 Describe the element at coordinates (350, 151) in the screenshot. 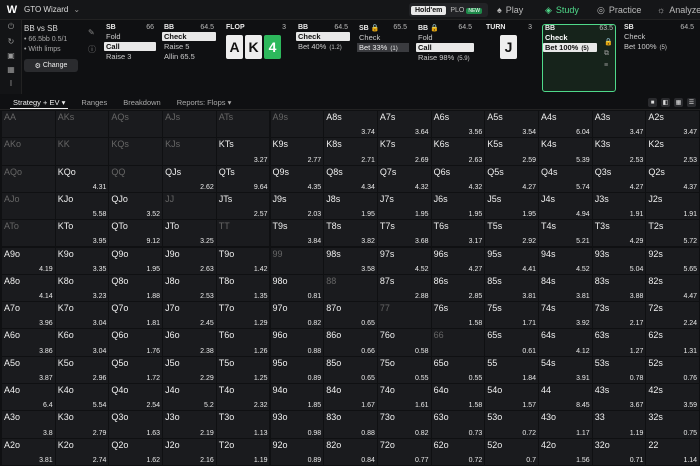

I see `hand-cell: K8s 2.71` at that location.